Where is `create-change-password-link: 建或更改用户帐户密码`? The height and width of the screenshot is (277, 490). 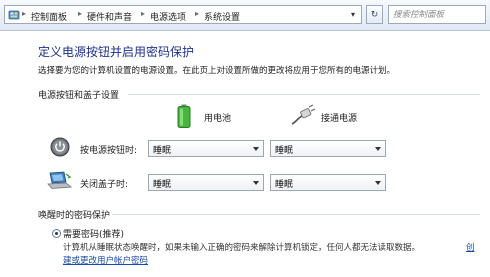 create-change-password-link: 建或更改用户帐户密码 is located at coordinates (105, 260).